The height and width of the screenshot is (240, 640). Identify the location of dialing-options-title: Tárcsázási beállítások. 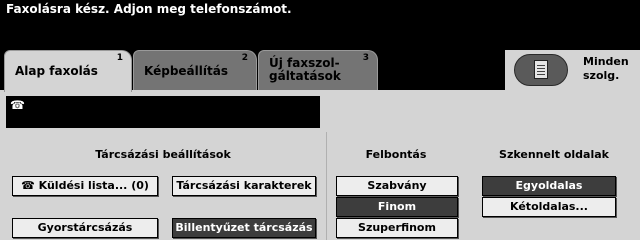
(163, 154).